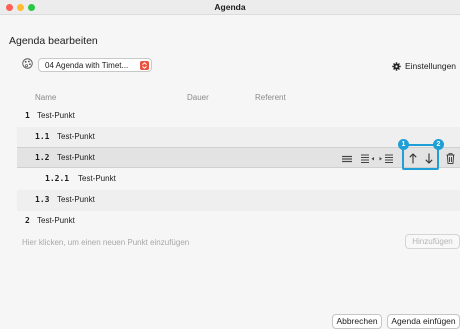  What do you see at coordinates (45, 97) in the screenshot?
I see `column-header-name: Name` at bounding box center [45, 97].